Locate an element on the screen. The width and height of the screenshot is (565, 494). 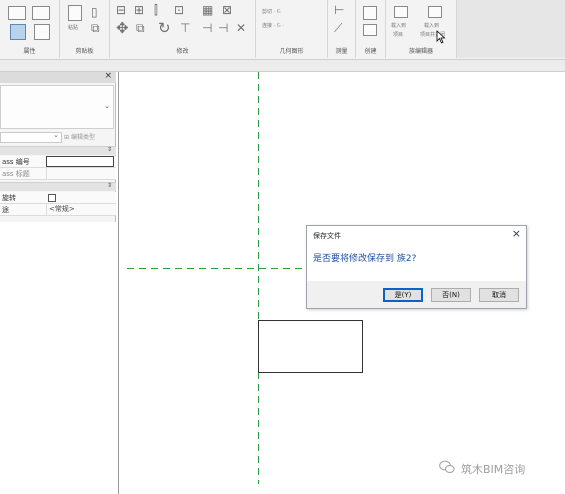
properties-panel-header: × is located at coordinates (58, 77).